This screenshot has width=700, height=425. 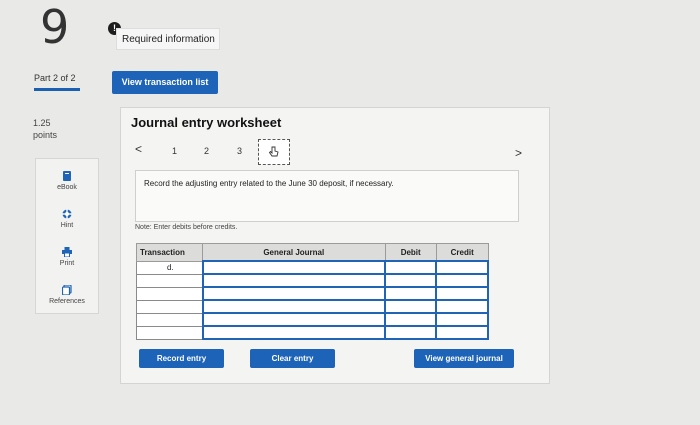 I want to click on lifebuoy-icon, so click(x=67, y=214).